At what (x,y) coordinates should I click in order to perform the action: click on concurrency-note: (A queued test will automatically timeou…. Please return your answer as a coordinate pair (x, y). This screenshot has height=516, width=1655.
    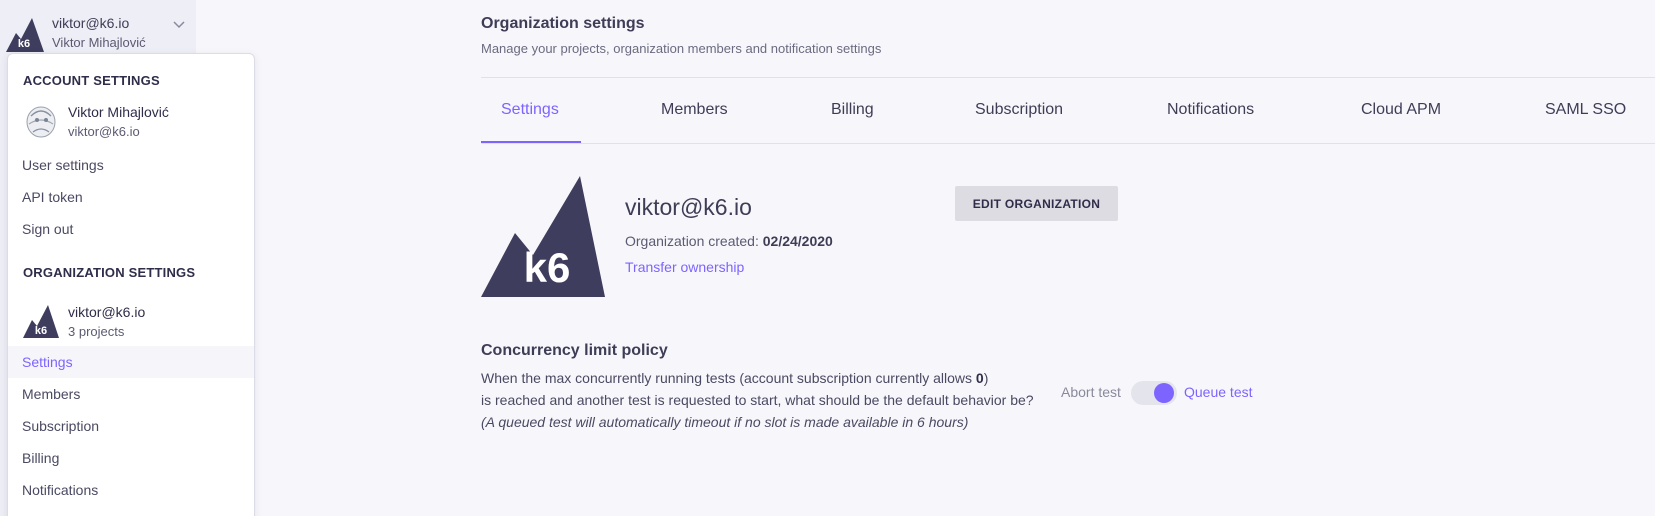
    Looking at the image, I should click on (725, 422).